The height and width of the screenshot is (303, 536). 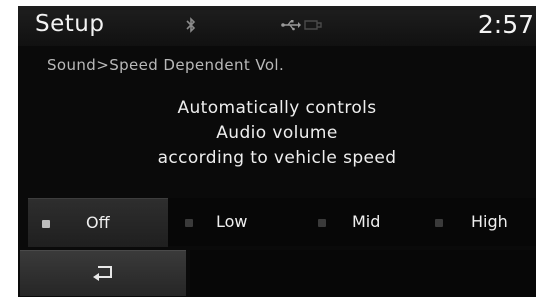 I want to click on back-button, so click(x=103, y=273).